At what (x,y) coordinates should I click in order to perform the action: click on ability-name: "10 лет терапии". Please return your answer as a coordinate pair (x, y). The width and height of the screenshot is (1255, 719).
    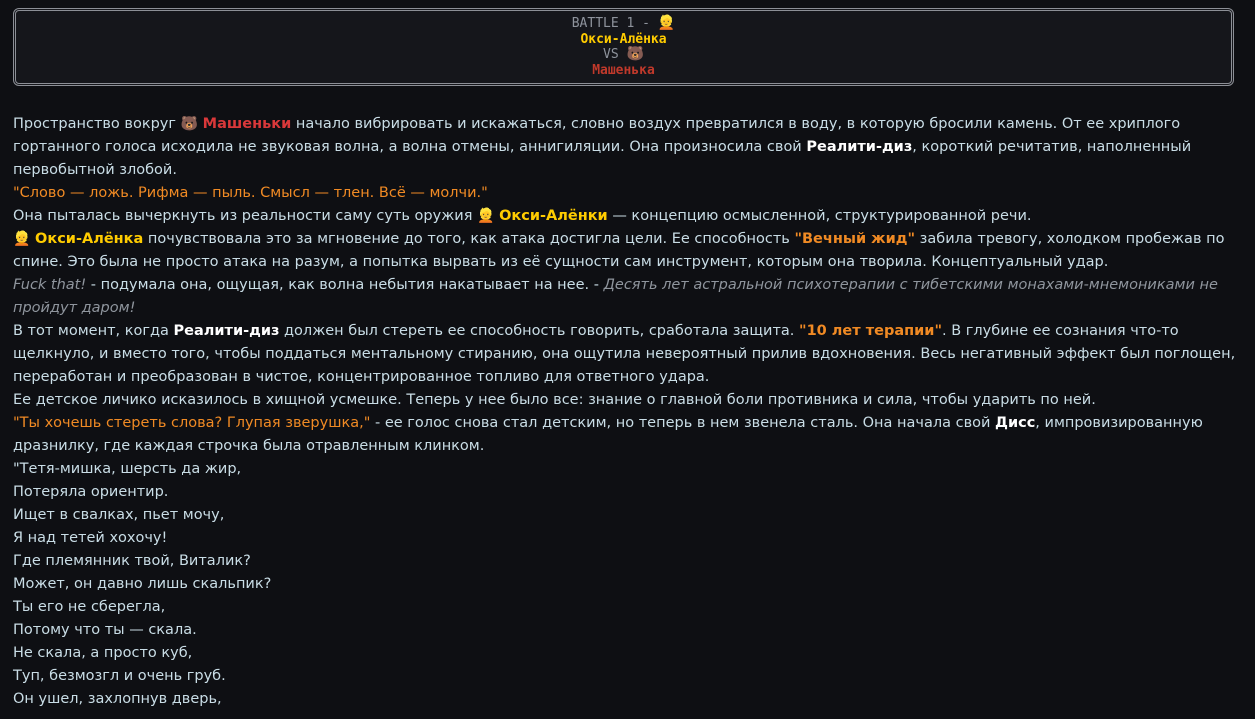
    Looking at the image, I should click on (871, 331).